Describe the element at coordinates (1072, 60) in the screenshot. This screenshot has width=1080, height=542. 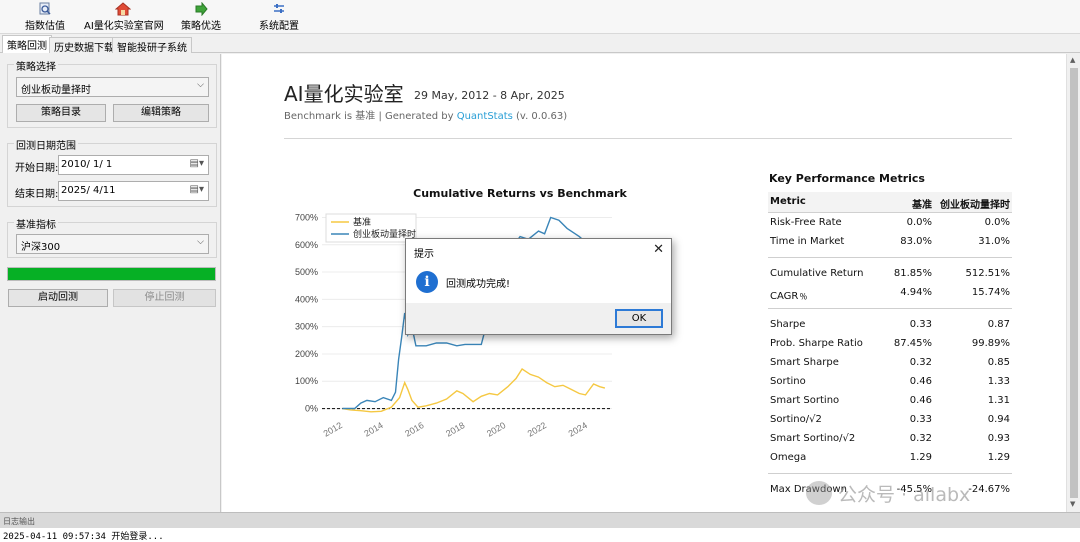
I see `scroll-up-icon: ▲` at that location.